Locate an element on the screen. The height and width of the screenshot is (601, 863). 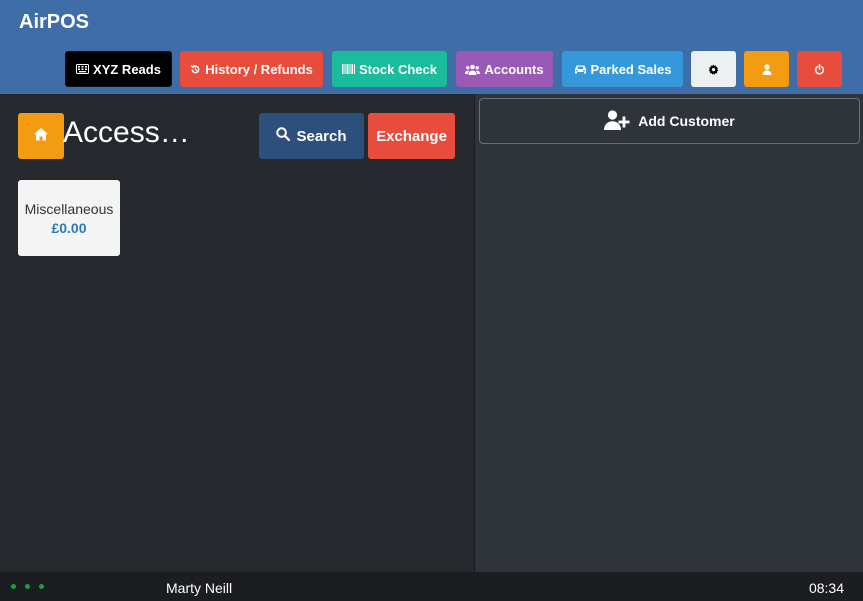
gear-icon is located at coordinates (713, 69).